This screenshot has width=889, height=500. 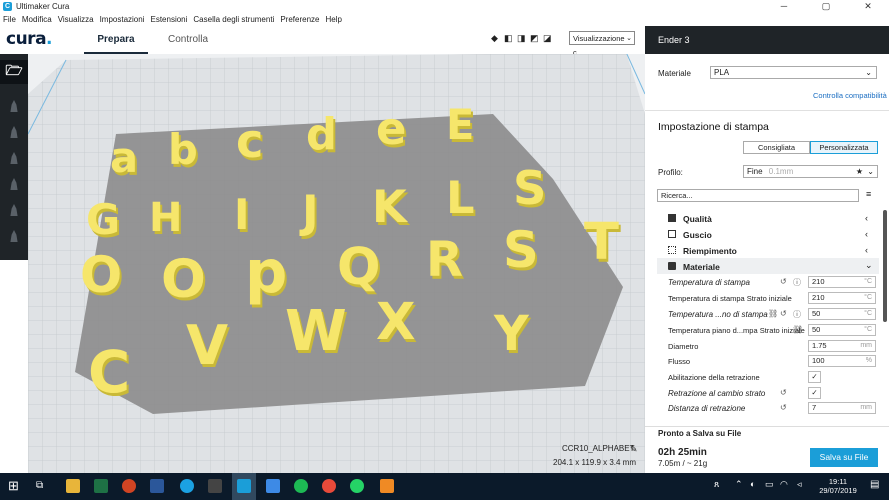 I want to click on chevron-down-icon: ⌄, so click(x=869, y=265).